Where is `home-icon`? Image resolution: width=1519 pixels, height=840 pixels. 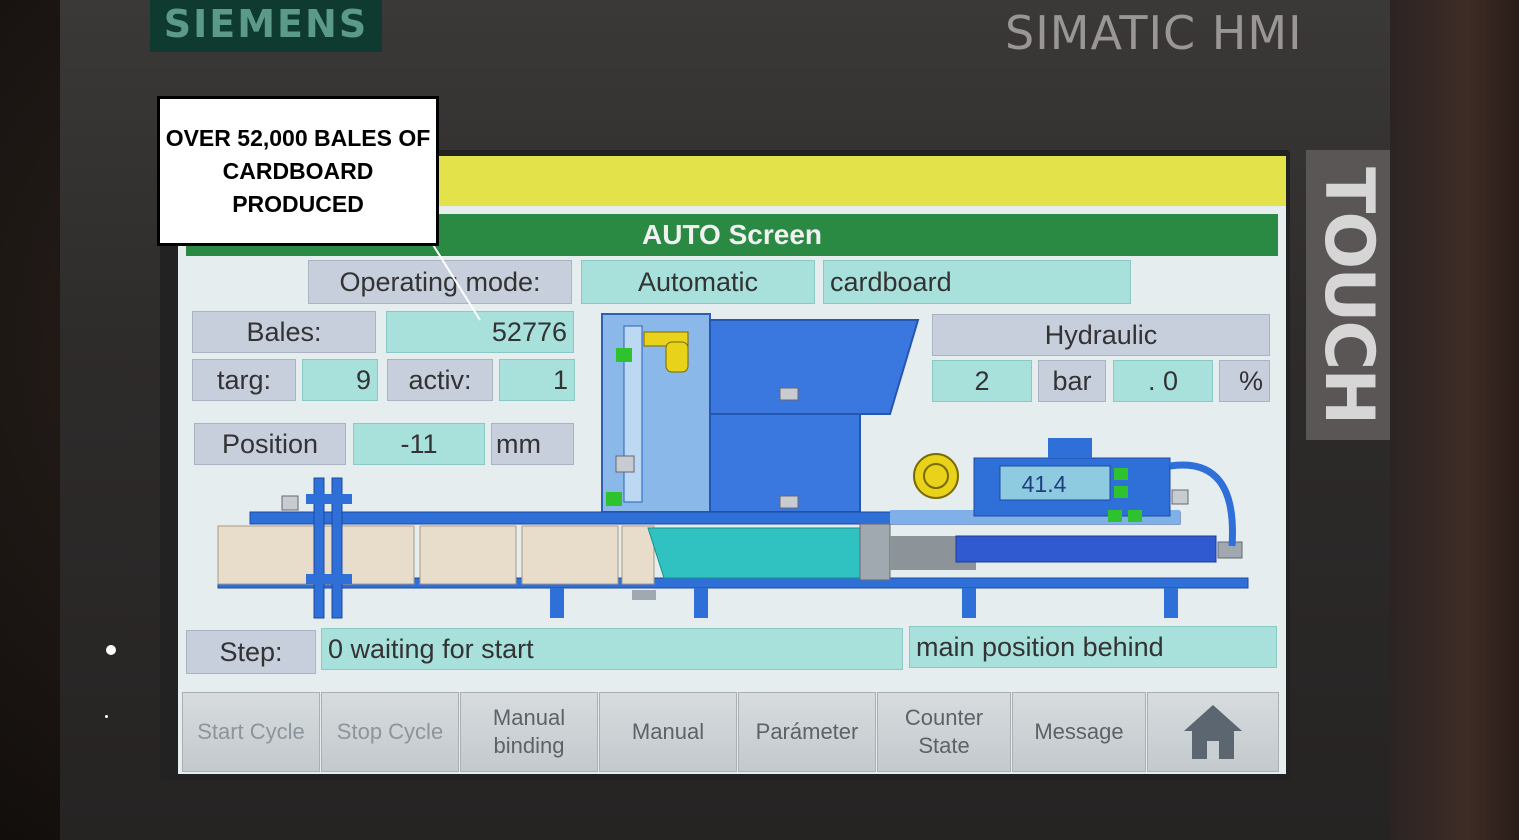
home-icon is located at coordinates (1213, 732).